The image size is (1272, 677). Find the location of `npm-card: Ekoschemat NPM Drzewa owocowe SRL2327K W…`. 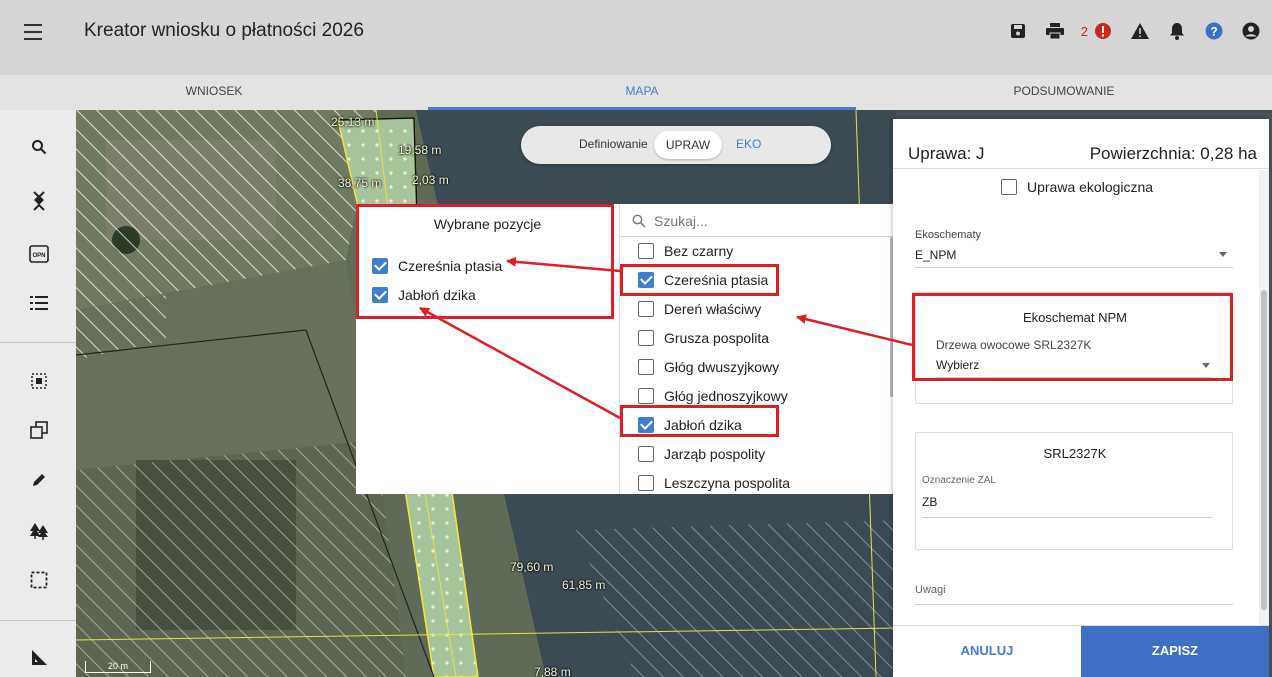

npm-card: Ekoschemat NPM Drzewa owocowe SRL2327K W… is located at coordinates (1074, 348).